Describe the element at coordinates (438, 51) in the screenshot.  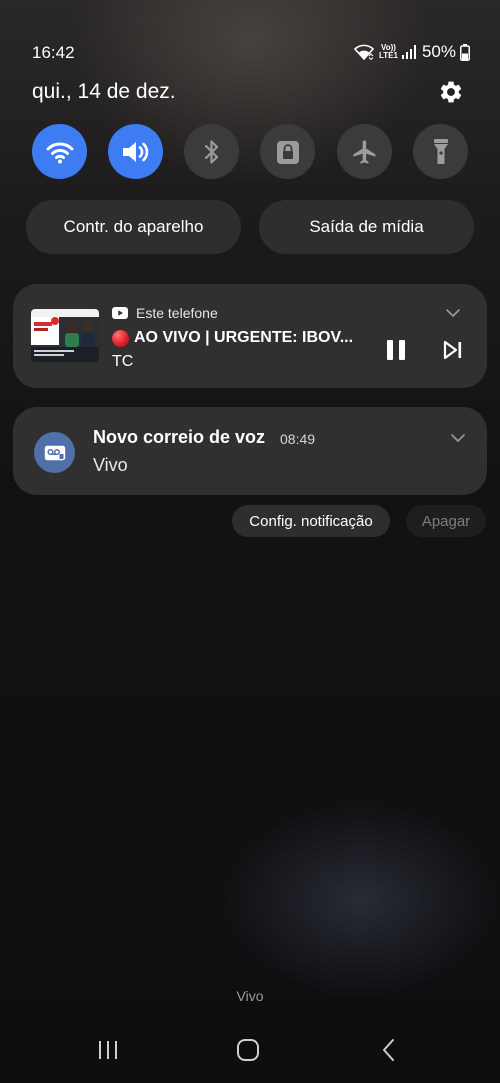
I see `battery-percent: 50%` at that location.